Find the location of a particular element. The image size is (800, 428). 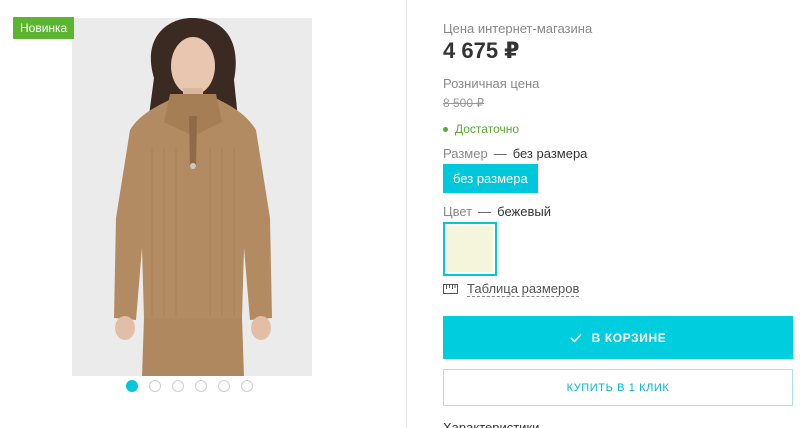

color-swatch is located at coordinates (470, 249).